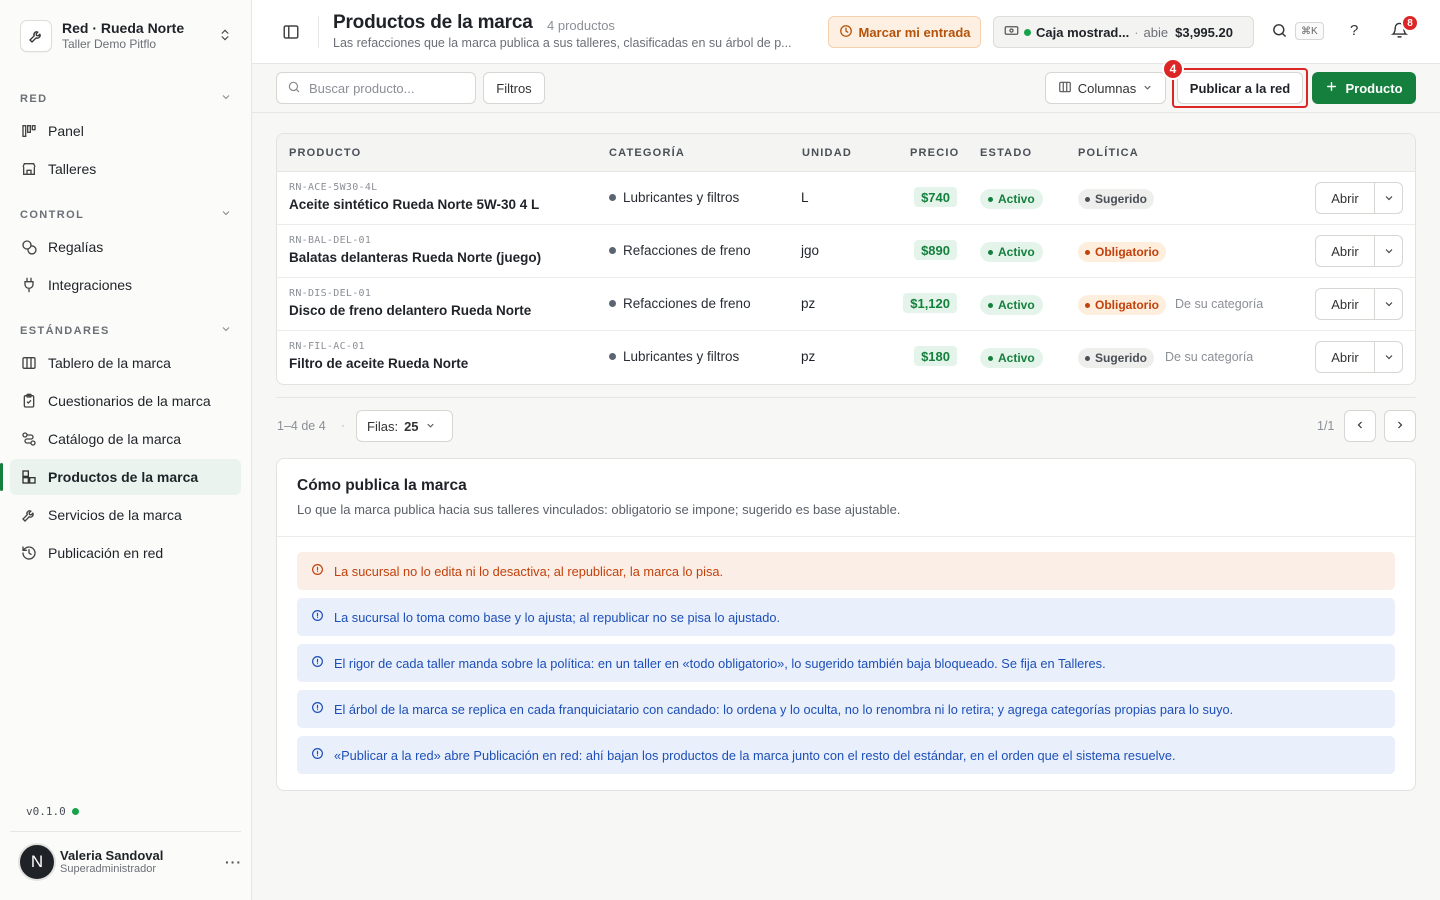  Describe the element at coordinates (330, 240) in the screenshot. I see `product-sku: RN-BAL-DEL-01` at that location.